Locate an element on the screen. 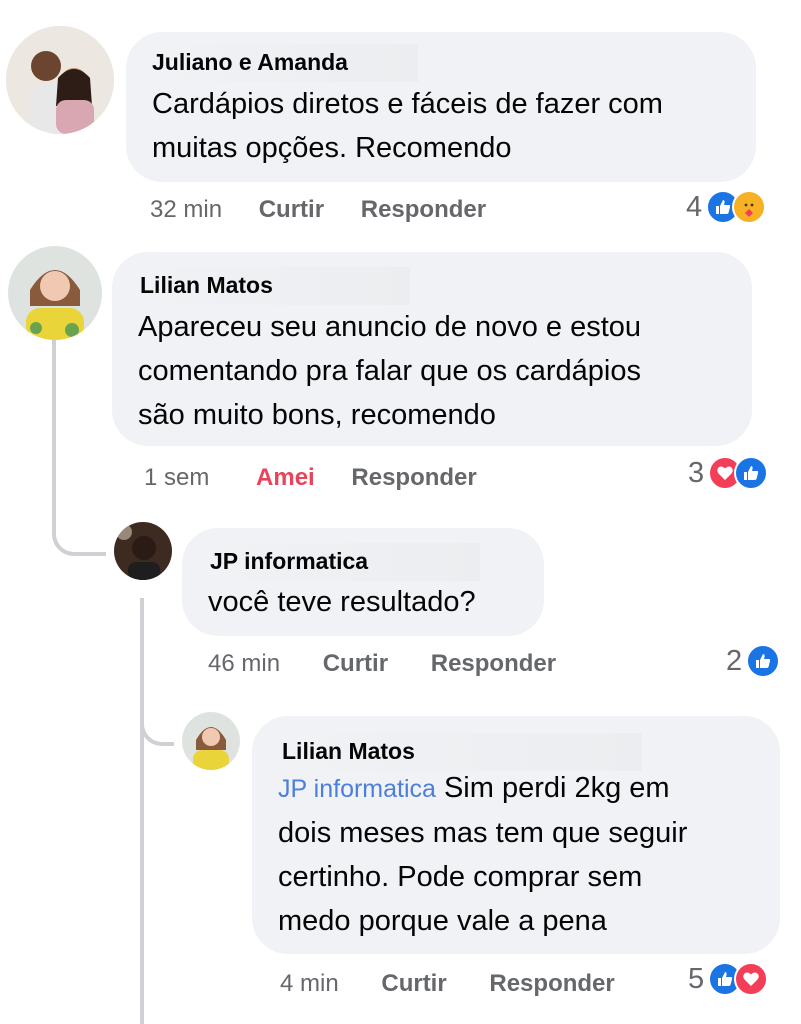  comment-meta: 4 min Curtir Responder is located at coordinates (447, 984).